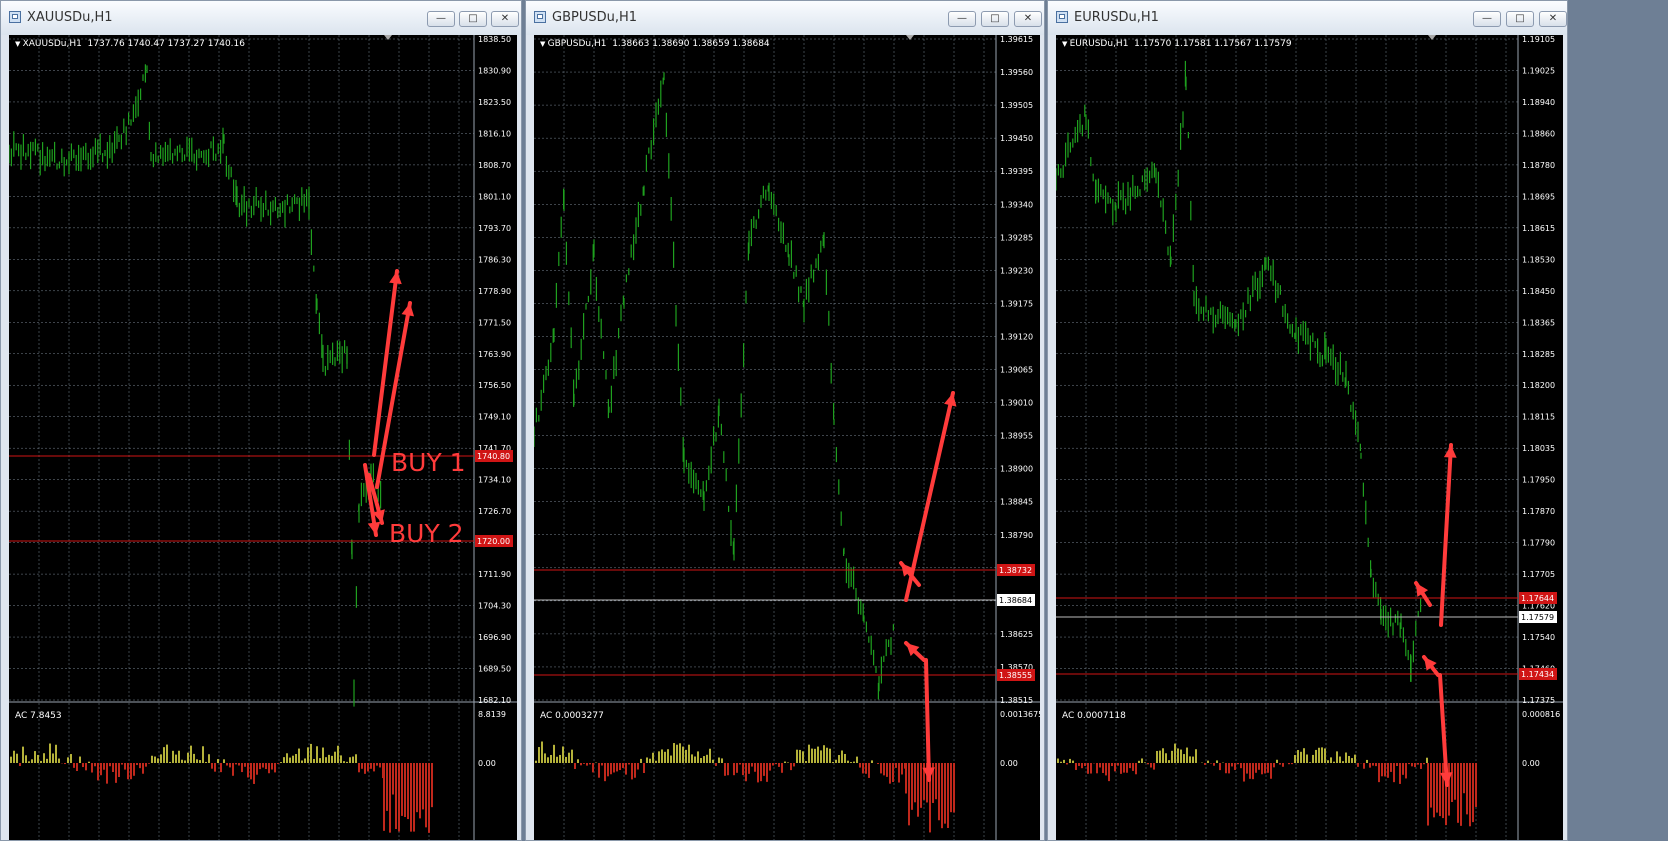  What do you see at coordinates (1538, 322) in the screenshot?
I see `price-label: 1.18365` at bounding box center [1538, 322].